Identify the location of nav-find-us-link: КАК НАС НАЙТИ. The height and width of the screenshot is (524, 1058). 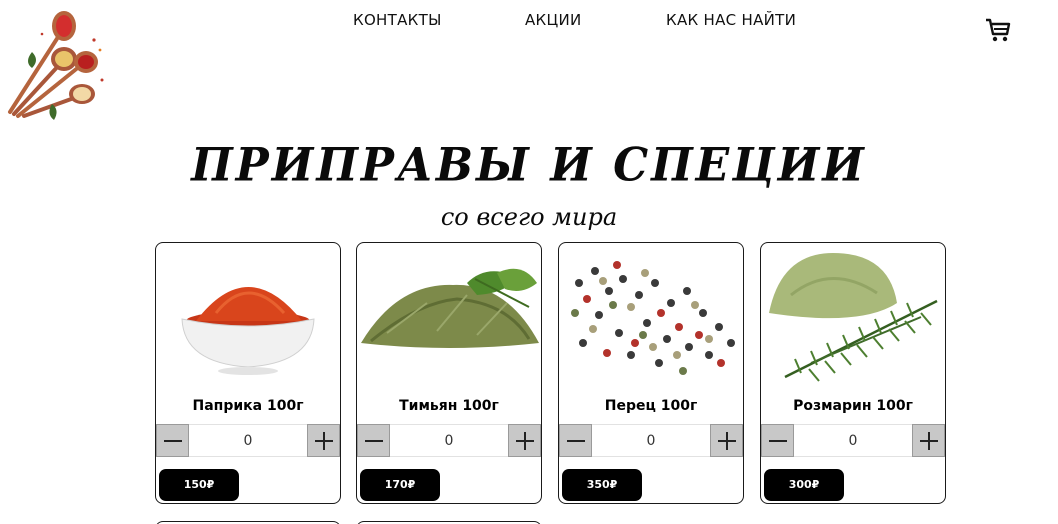
(731, 20).